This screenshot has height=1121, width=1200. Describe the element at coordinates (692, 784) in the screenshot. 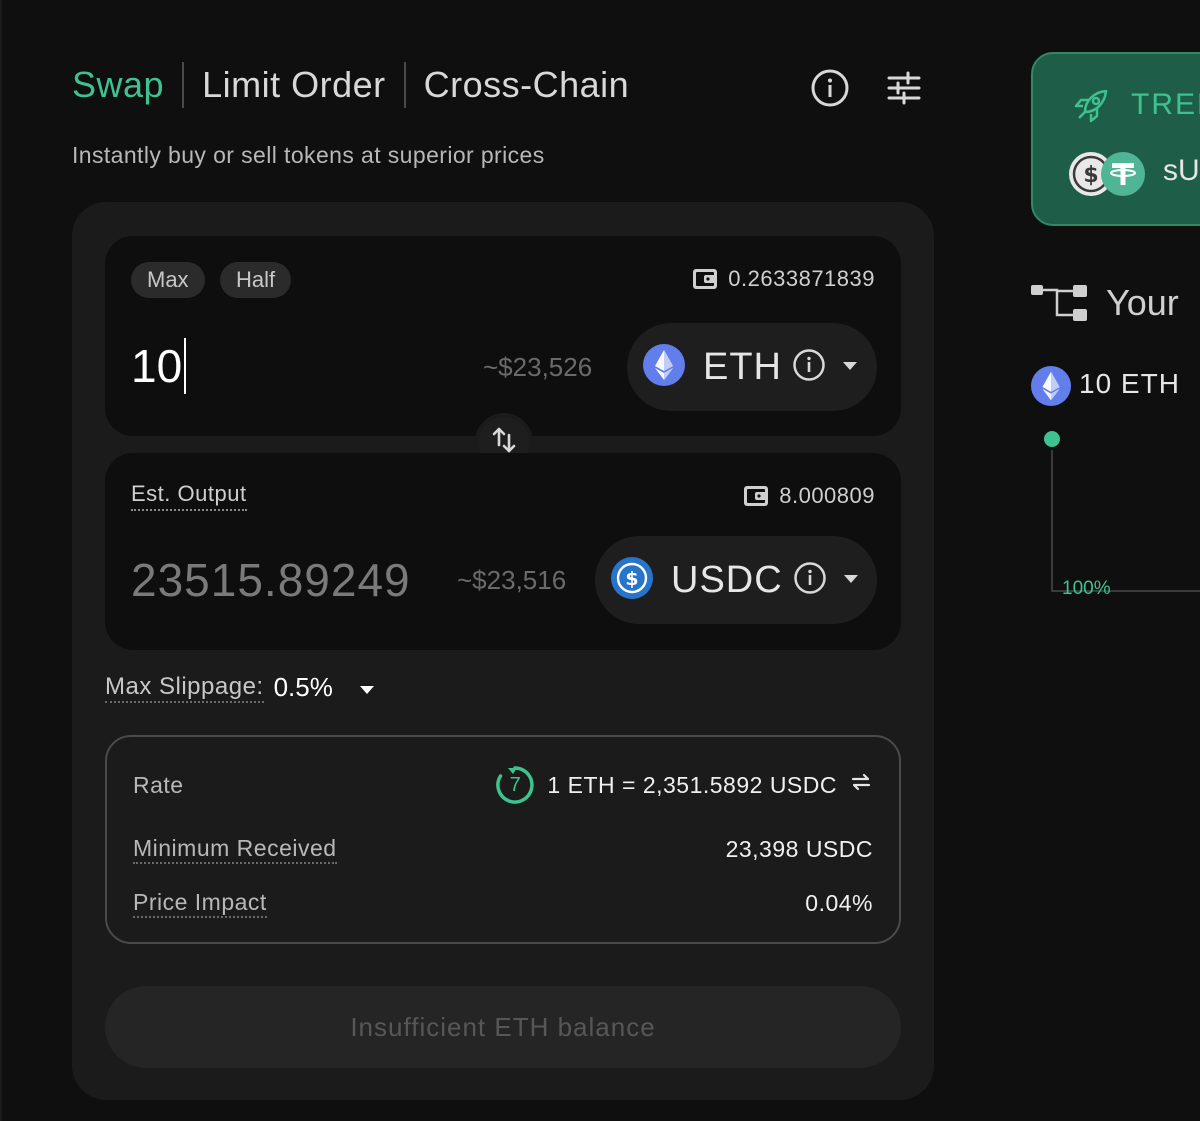

I see `rate-value: 1 ETH = 2,351.5892 USDC` at that location.